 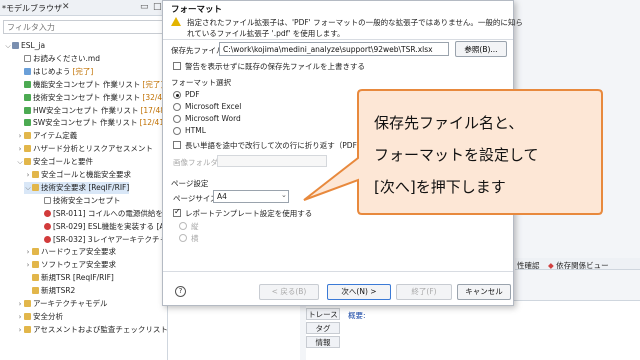 I want to click on format-radio-pdf, so click(x=177, y=95).